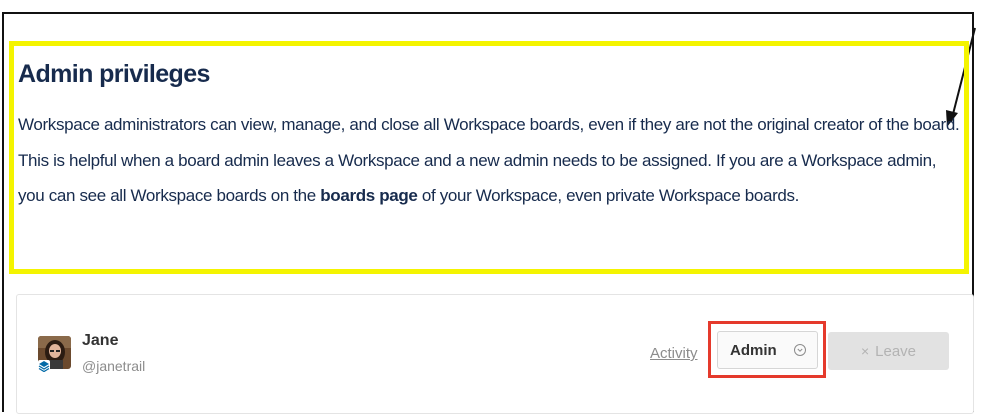 The height and width of the screenshot is (414, 997). What do you see at coordinates (100, 340) in the screenshot?
I see `member-name: Jane` at bounding box center [100, 340].